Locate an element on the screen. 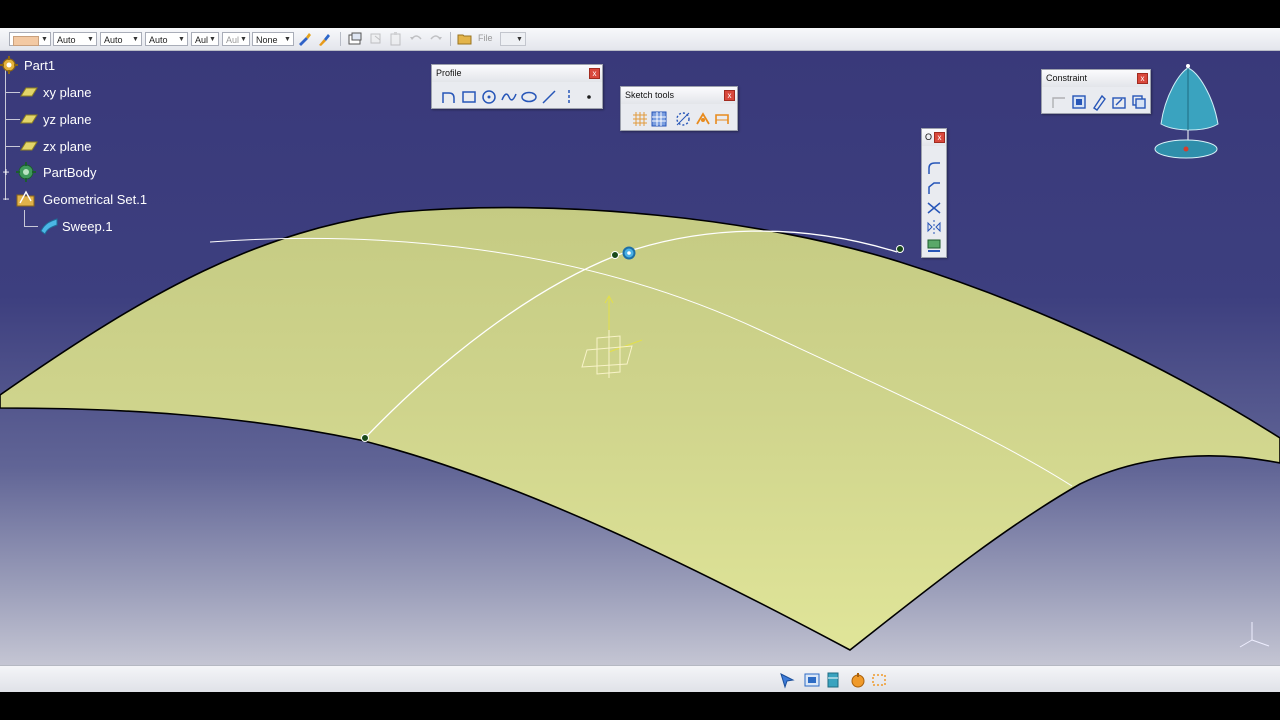  folder-icon is located at coordinates (465, 39).